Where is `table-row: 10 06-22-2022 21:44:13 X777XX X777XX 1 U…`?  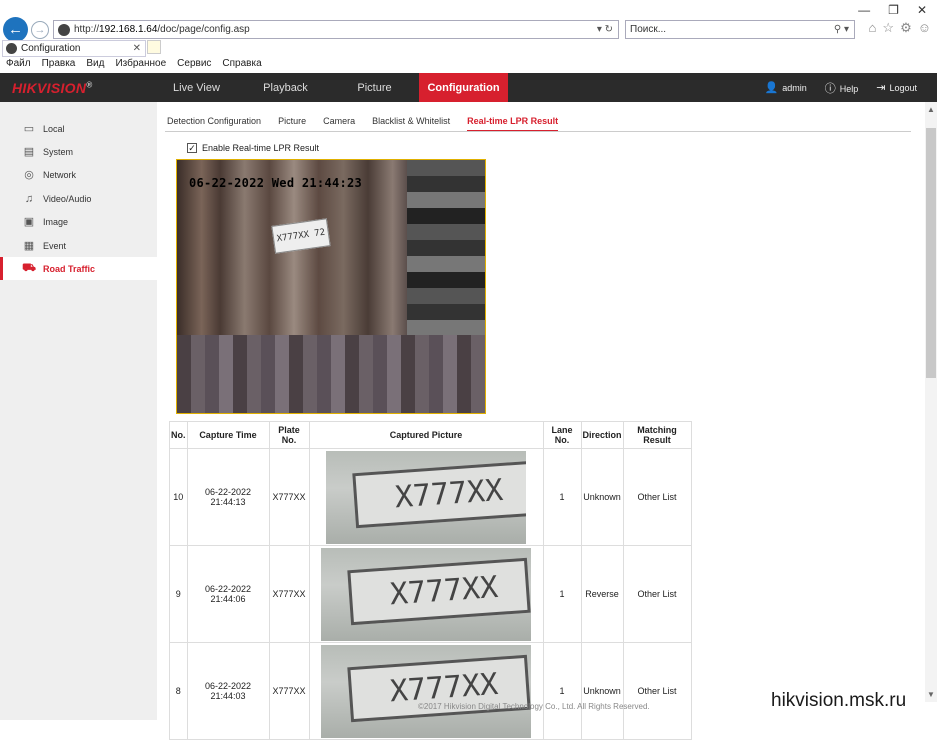
table-row: 10 06-22-2022 21:44:13 X777XX X777XX 1 U… is located at coordinates (430, 497).